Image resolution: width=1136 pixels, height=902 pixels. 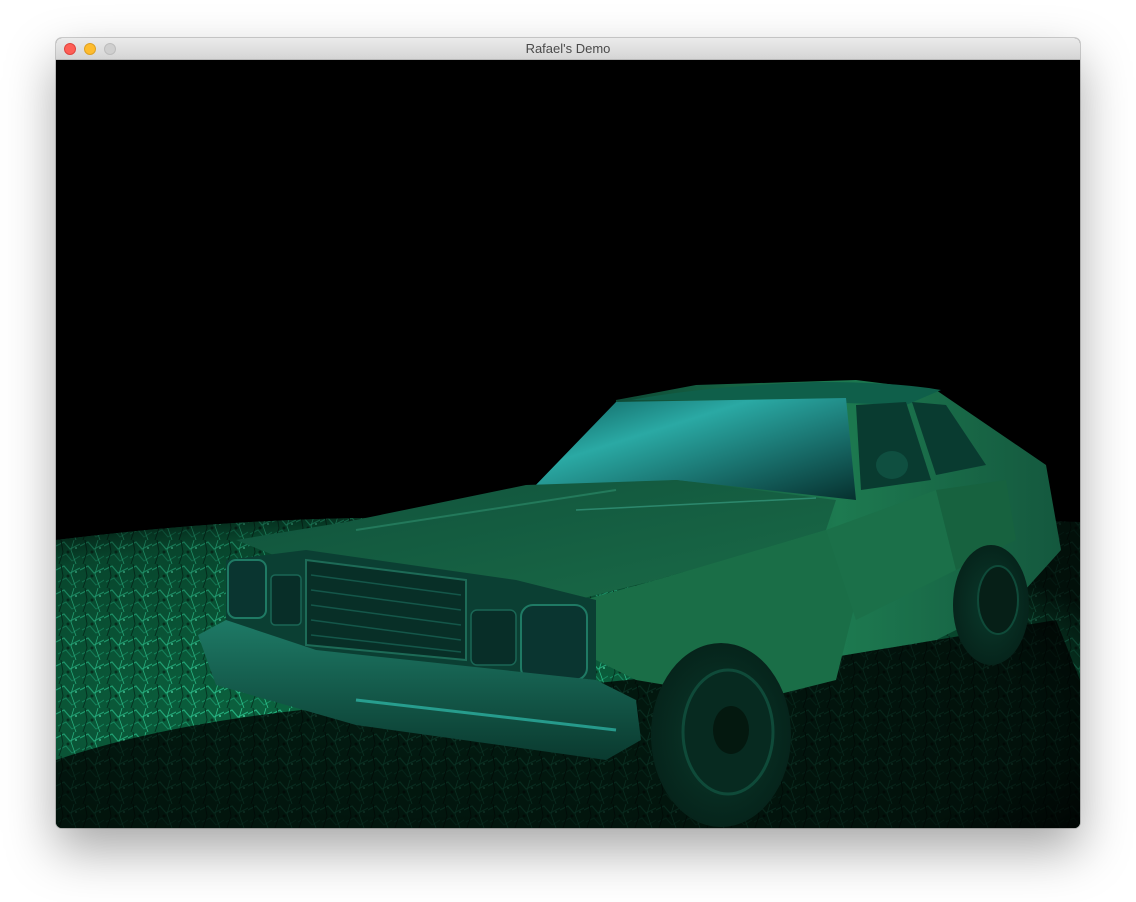 I want to click on title-bar: Rafael's Demo, so click(x=568, y=49).